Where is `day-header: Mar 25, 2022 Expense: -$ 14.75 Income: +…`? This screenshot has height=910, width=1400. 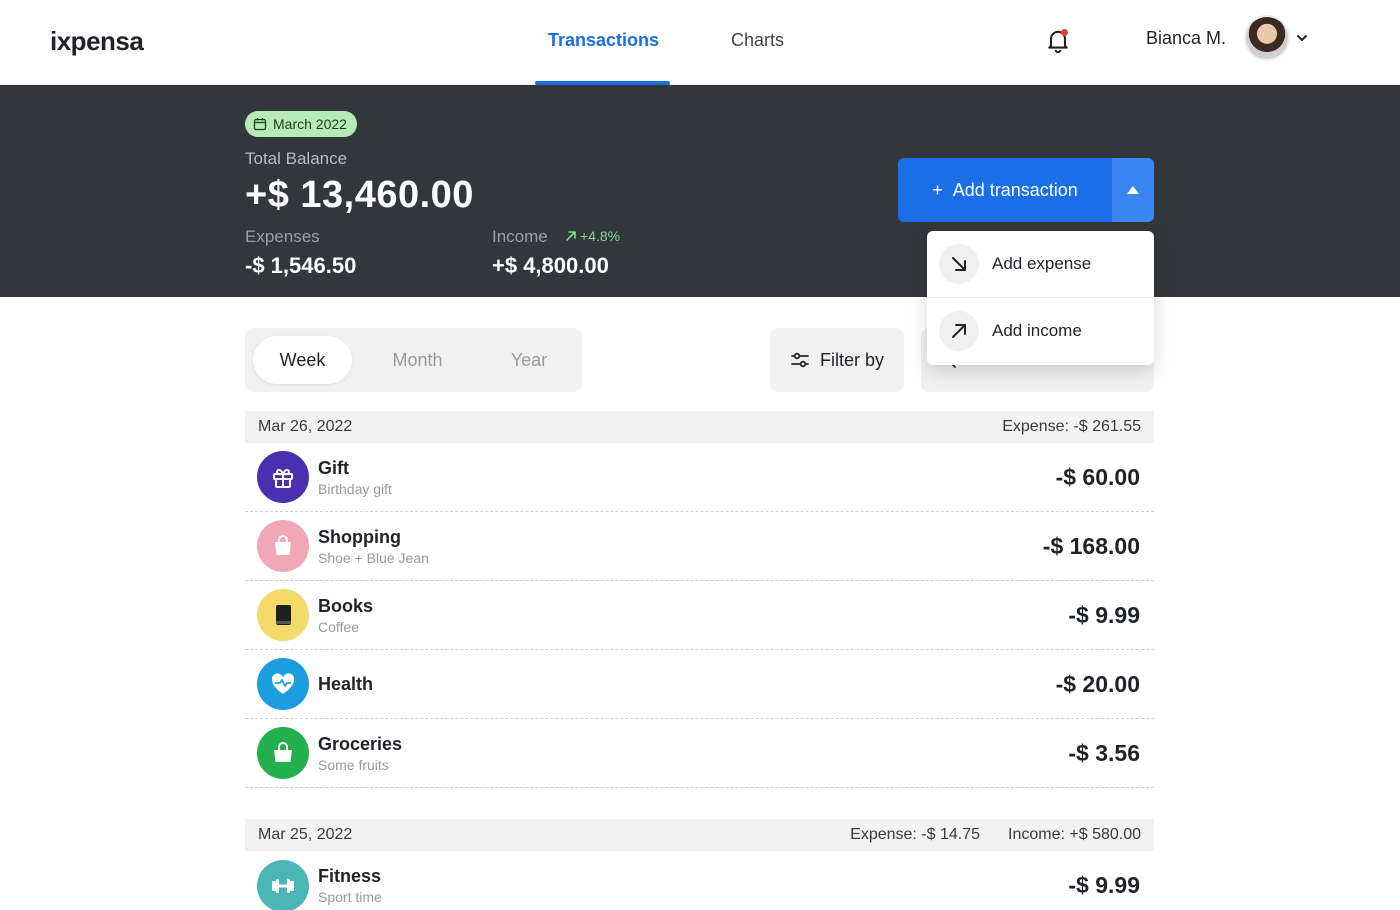
day-header: Mar 25, 2022 Expense: -$ 14.75 Income: +… is located at coordinates (699, 835).